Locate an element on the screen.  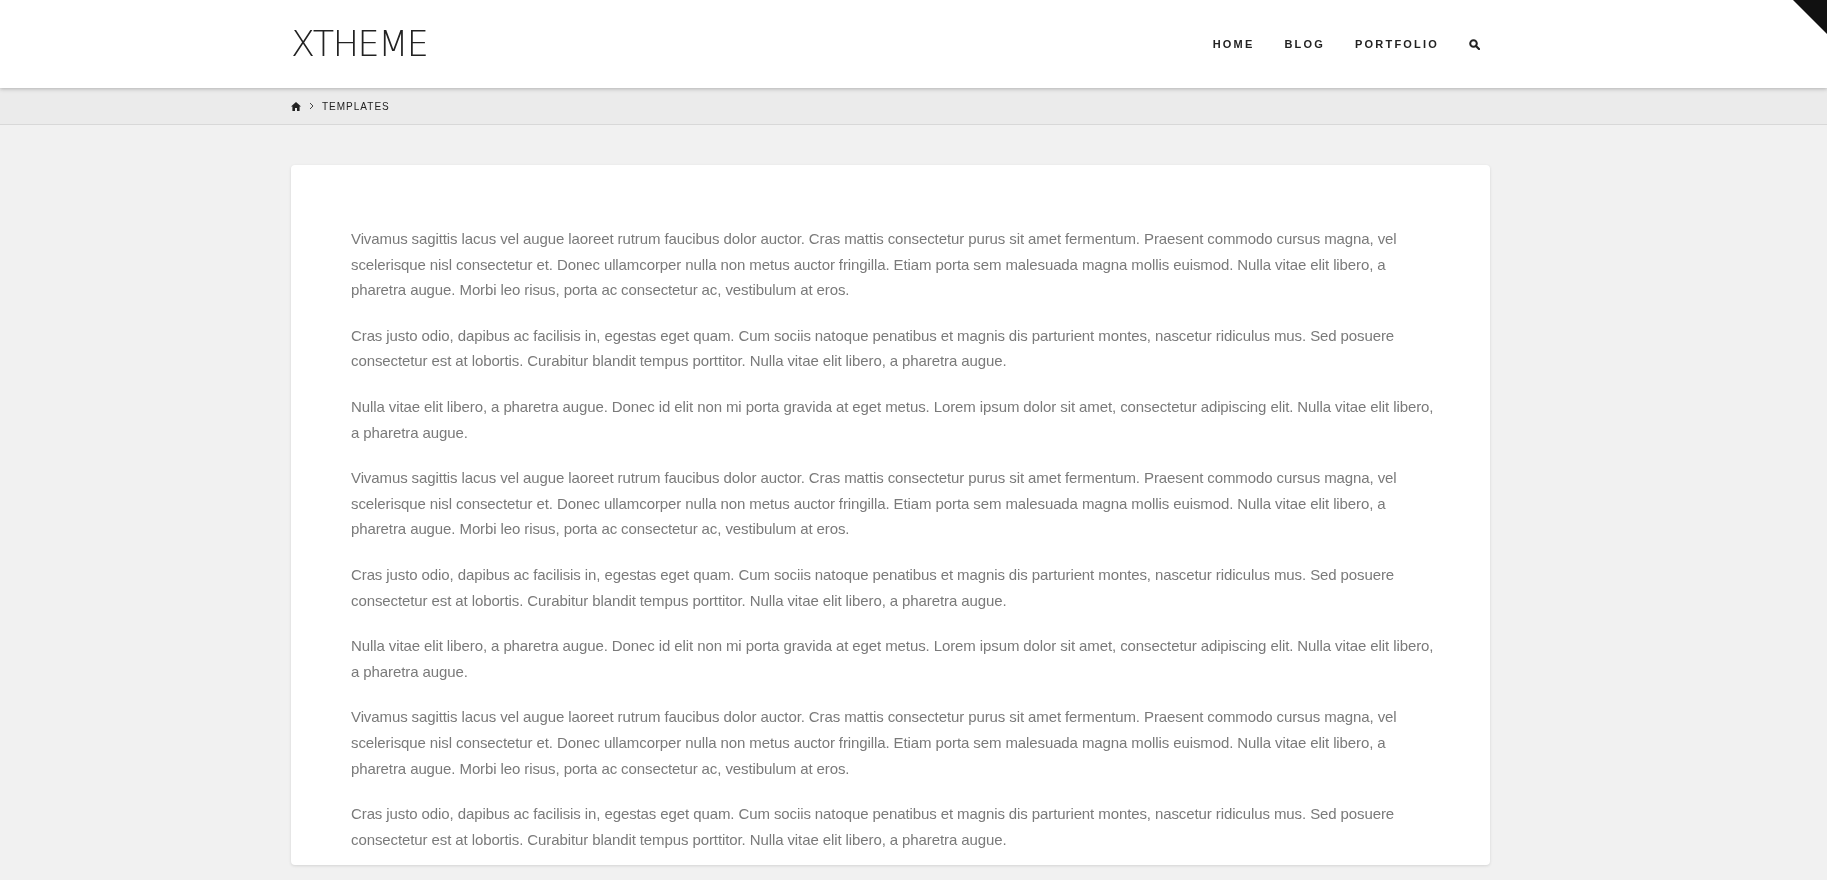
nav-link: HOME is located at coordinates (1233, 44).